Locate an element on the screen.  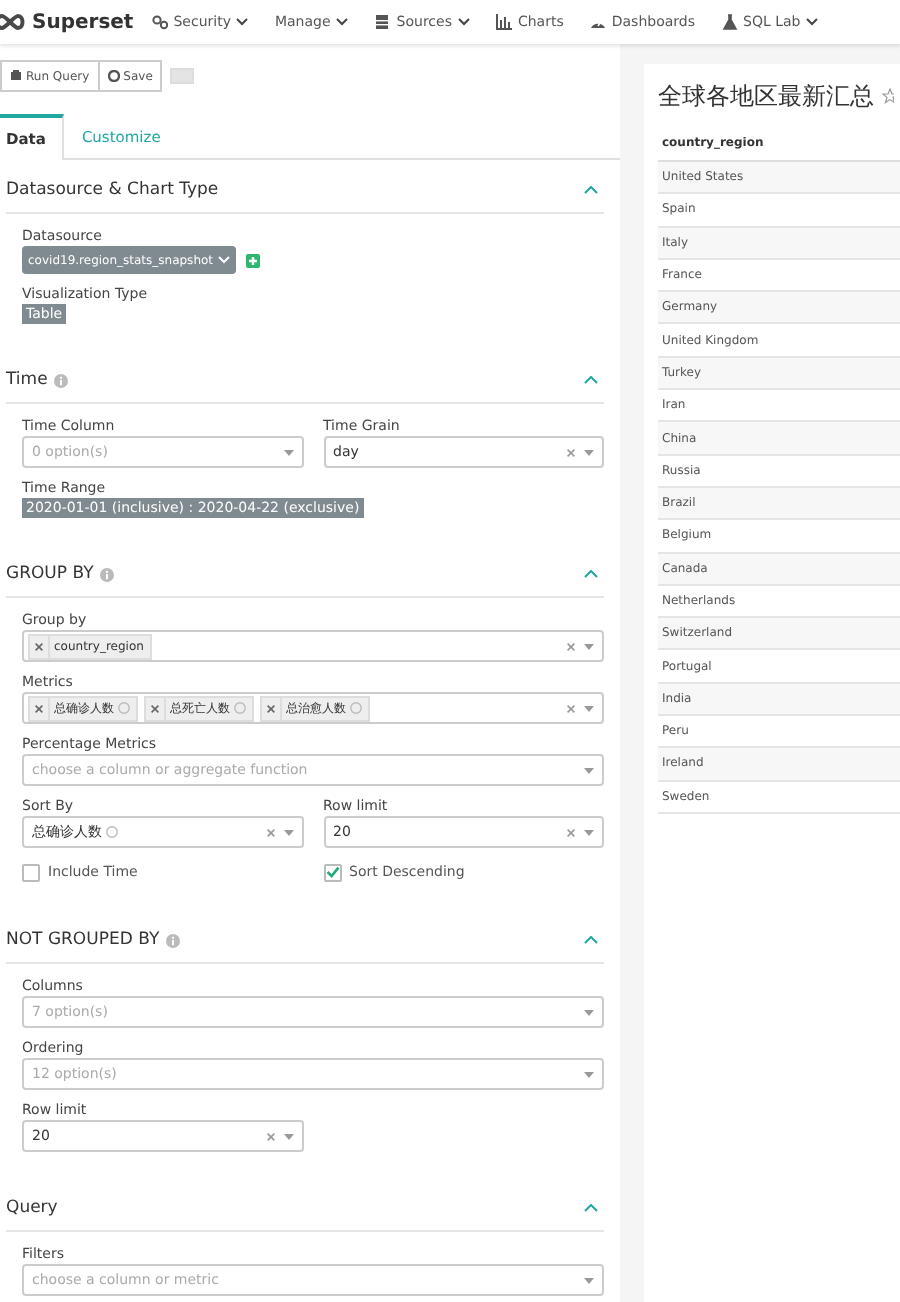
section-header: NOT GROUPED BY is located at coordinates (305, 941).